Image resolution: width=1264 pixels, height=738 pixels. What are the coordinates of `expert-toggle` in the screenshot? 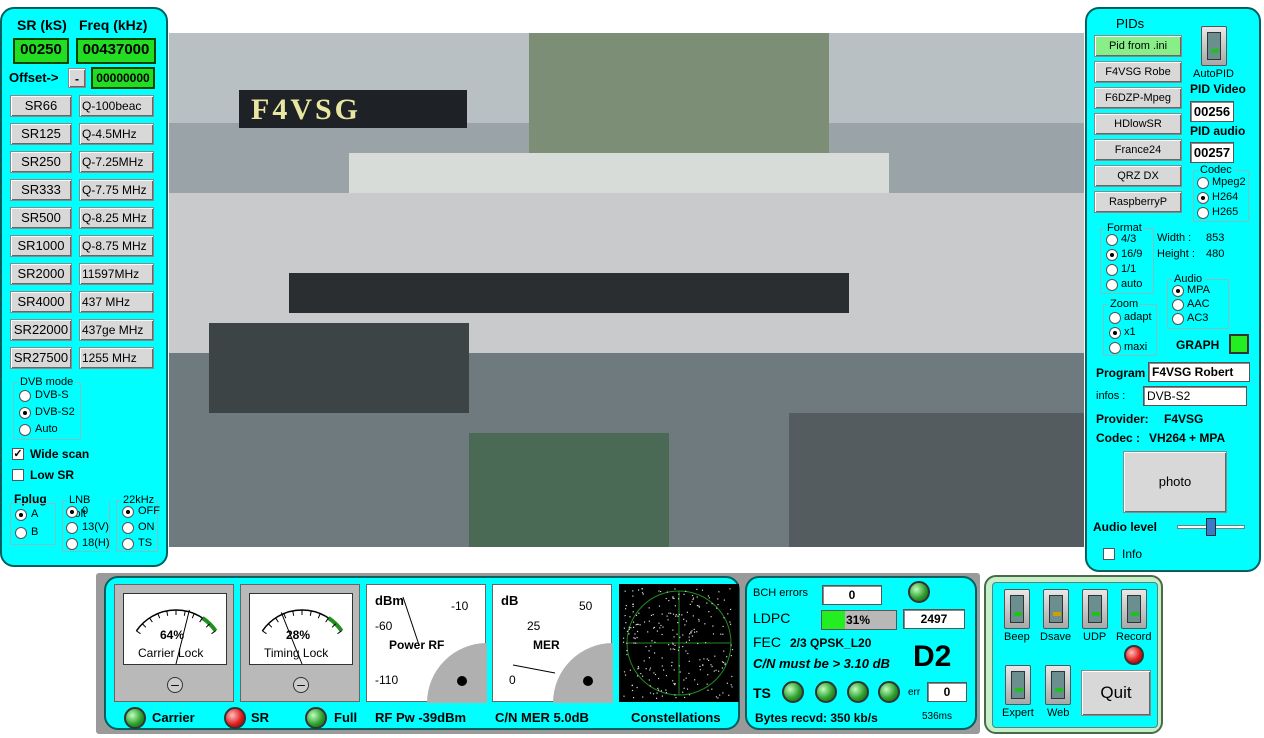 It's located at (1018, 685).